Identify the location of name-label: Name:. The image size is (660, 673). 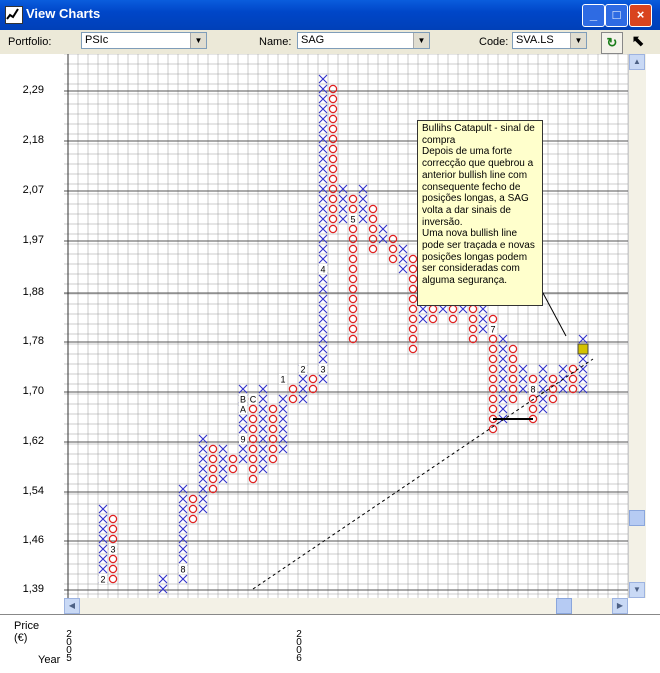
(275, 42).